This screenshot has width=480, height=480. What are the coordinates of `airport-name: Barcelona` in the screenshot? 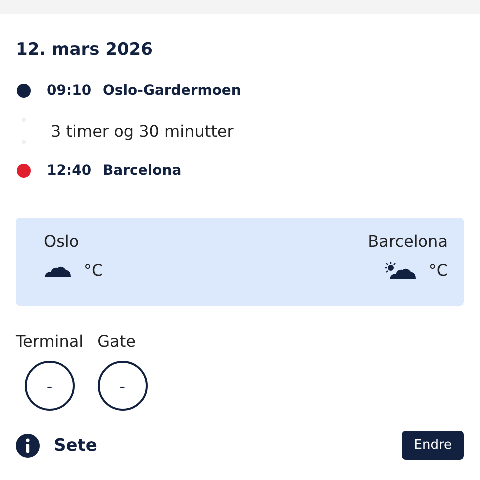 It's located at (142, 171).